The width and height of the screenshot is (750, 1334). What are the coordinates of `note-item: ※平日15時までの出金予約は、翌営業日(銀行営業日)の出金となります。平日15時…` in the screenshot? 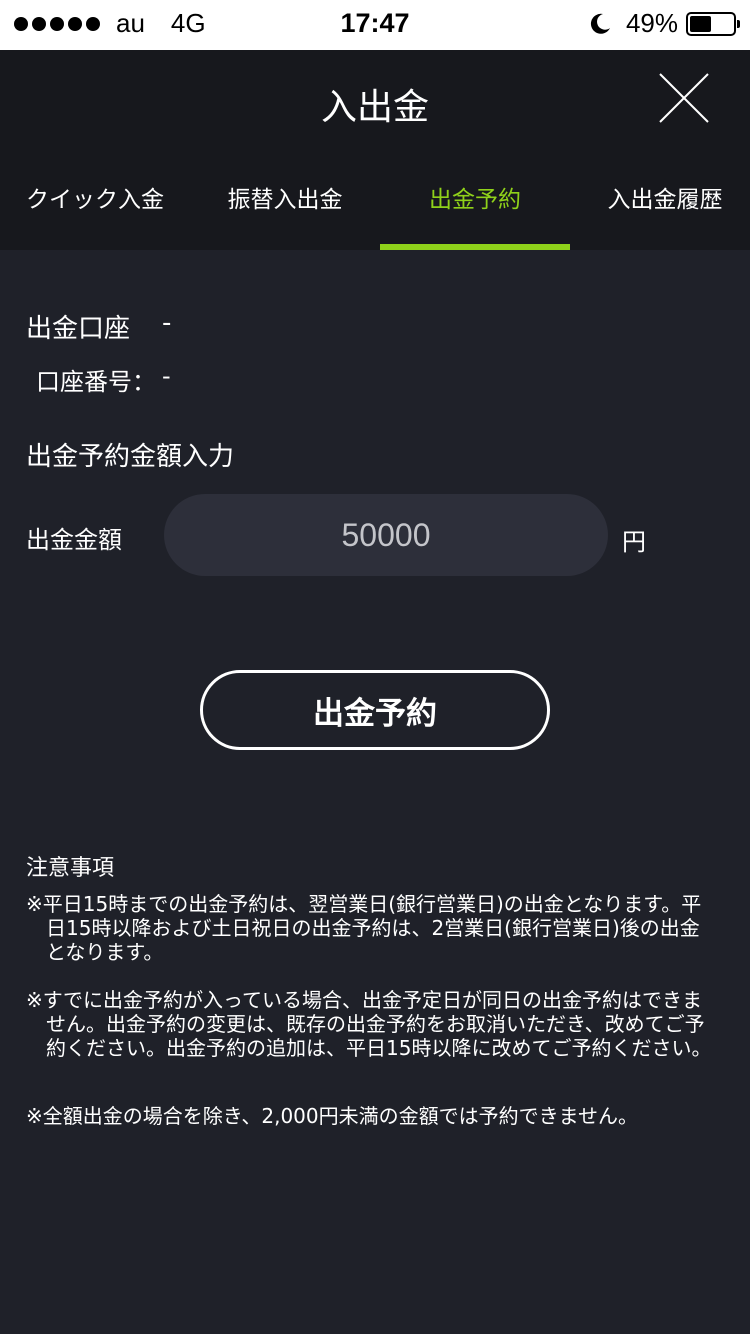 It's located at (364, 928).